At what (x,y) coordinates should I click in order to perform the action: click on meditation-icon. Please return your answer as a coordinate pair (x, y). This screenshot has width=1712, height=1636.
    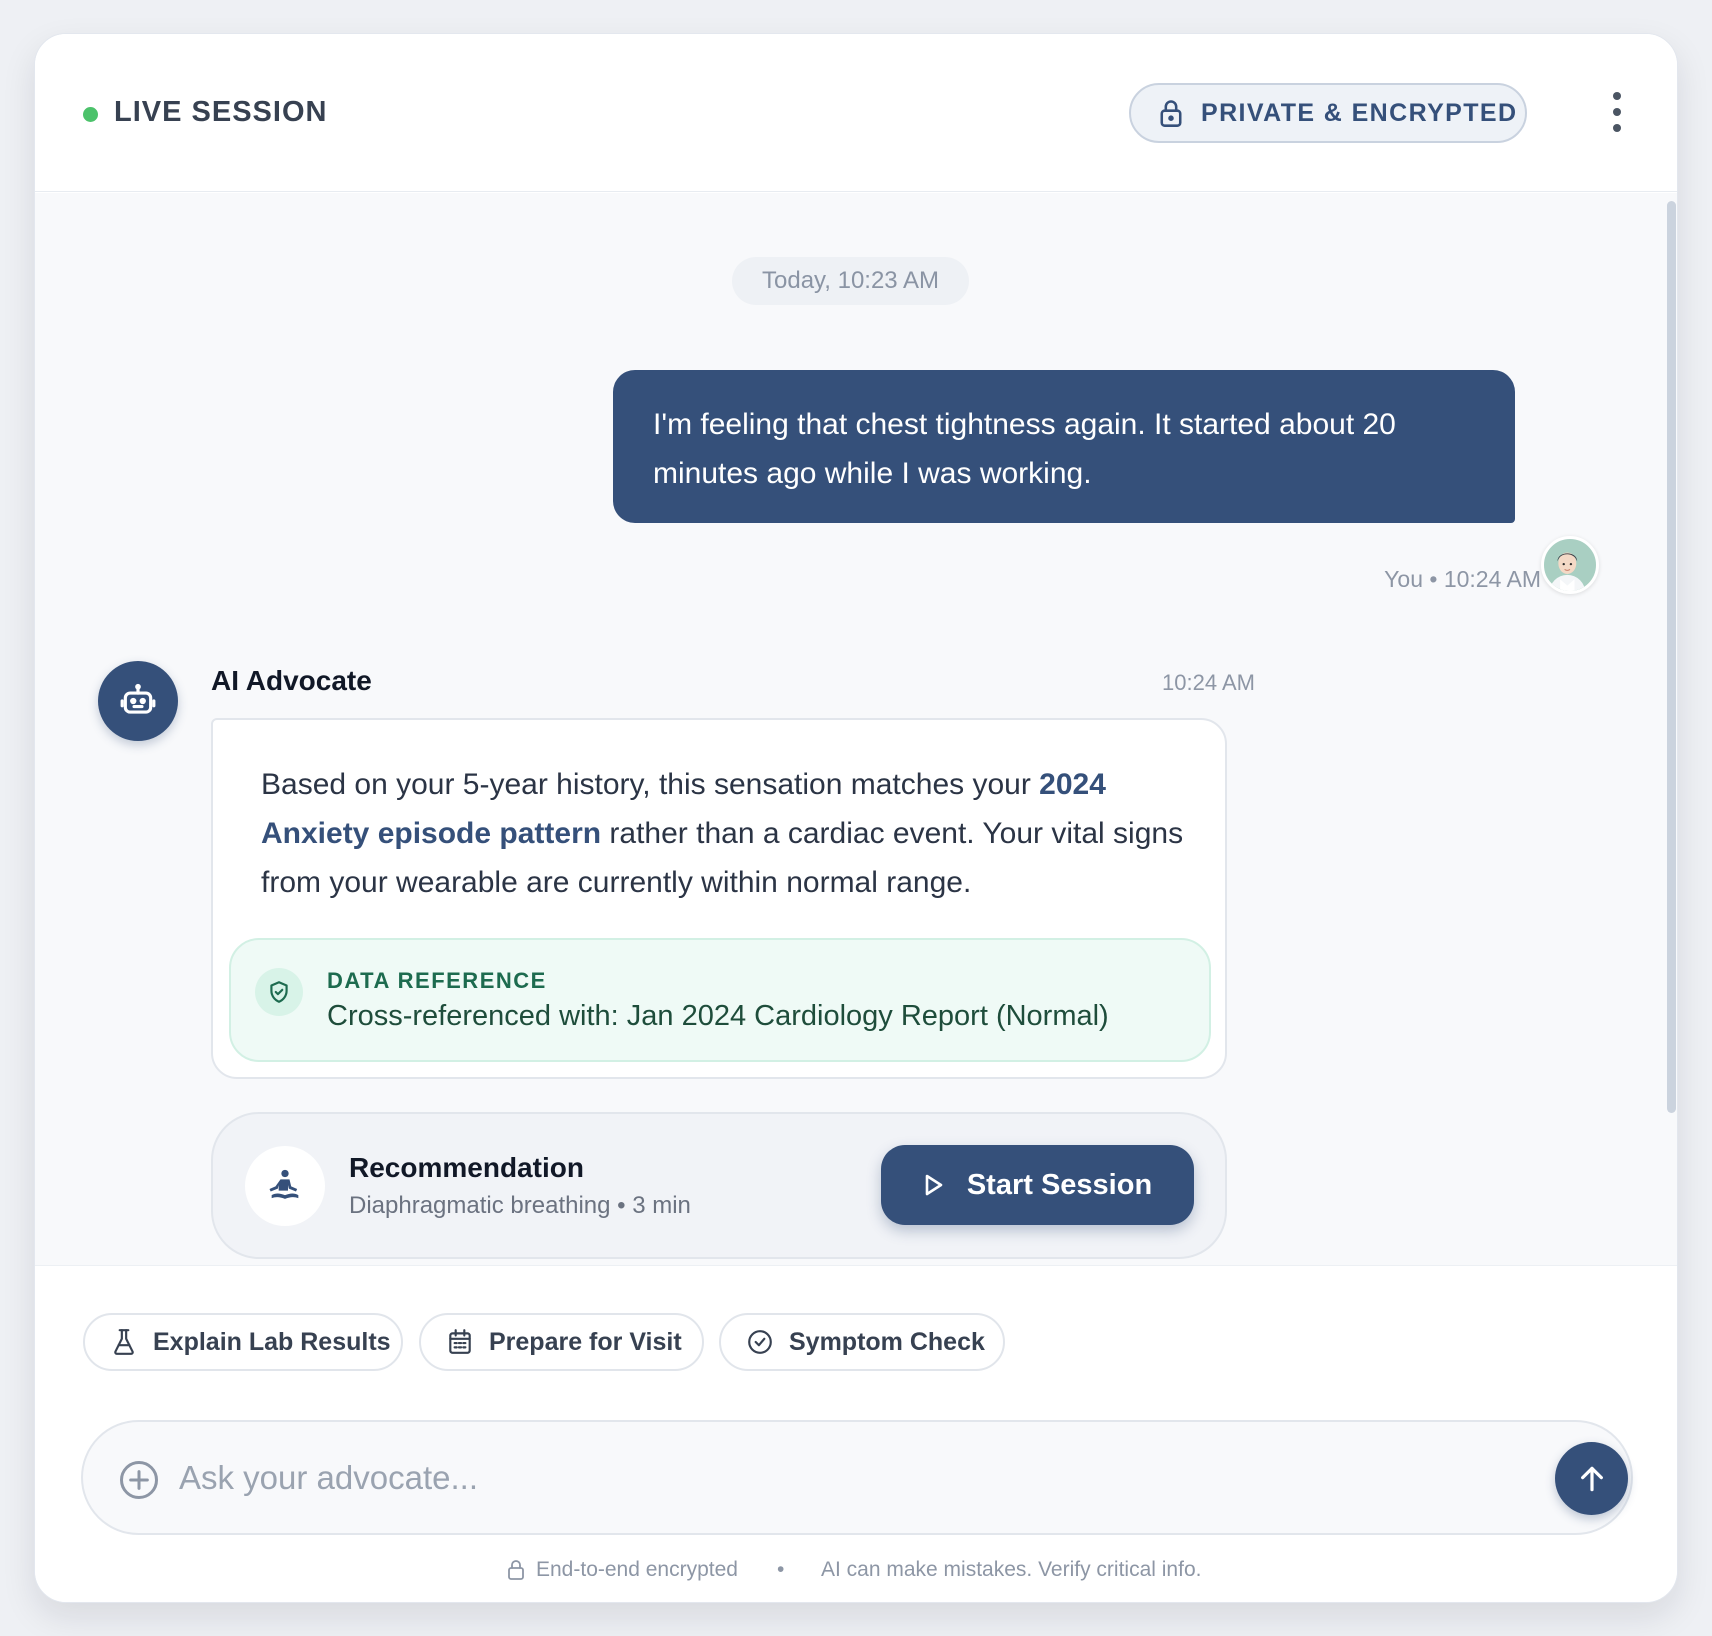
    Looking at the image, I should click on (285, 1186).